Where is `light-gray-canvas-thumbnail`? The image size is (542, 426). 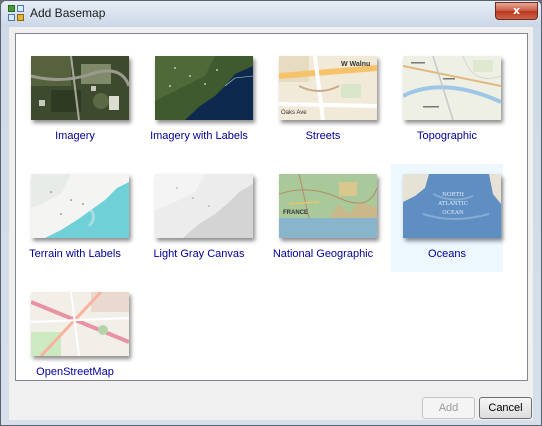 light-gray-canvas-thumbnail is located at coordinates (204, 206).